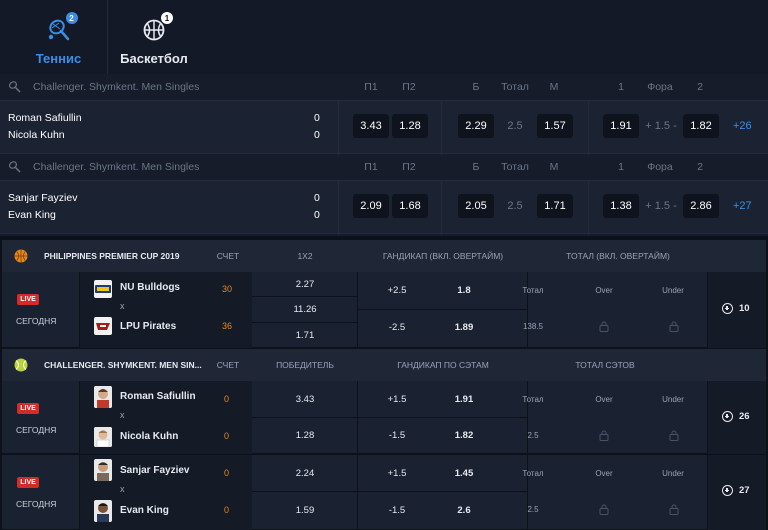 This screenshot has height=530, width=768. What do you see at coordinates (305, 510) in the screenshot?
I see `winner-2-odd: 1.59` at bounding box center [305, 510].